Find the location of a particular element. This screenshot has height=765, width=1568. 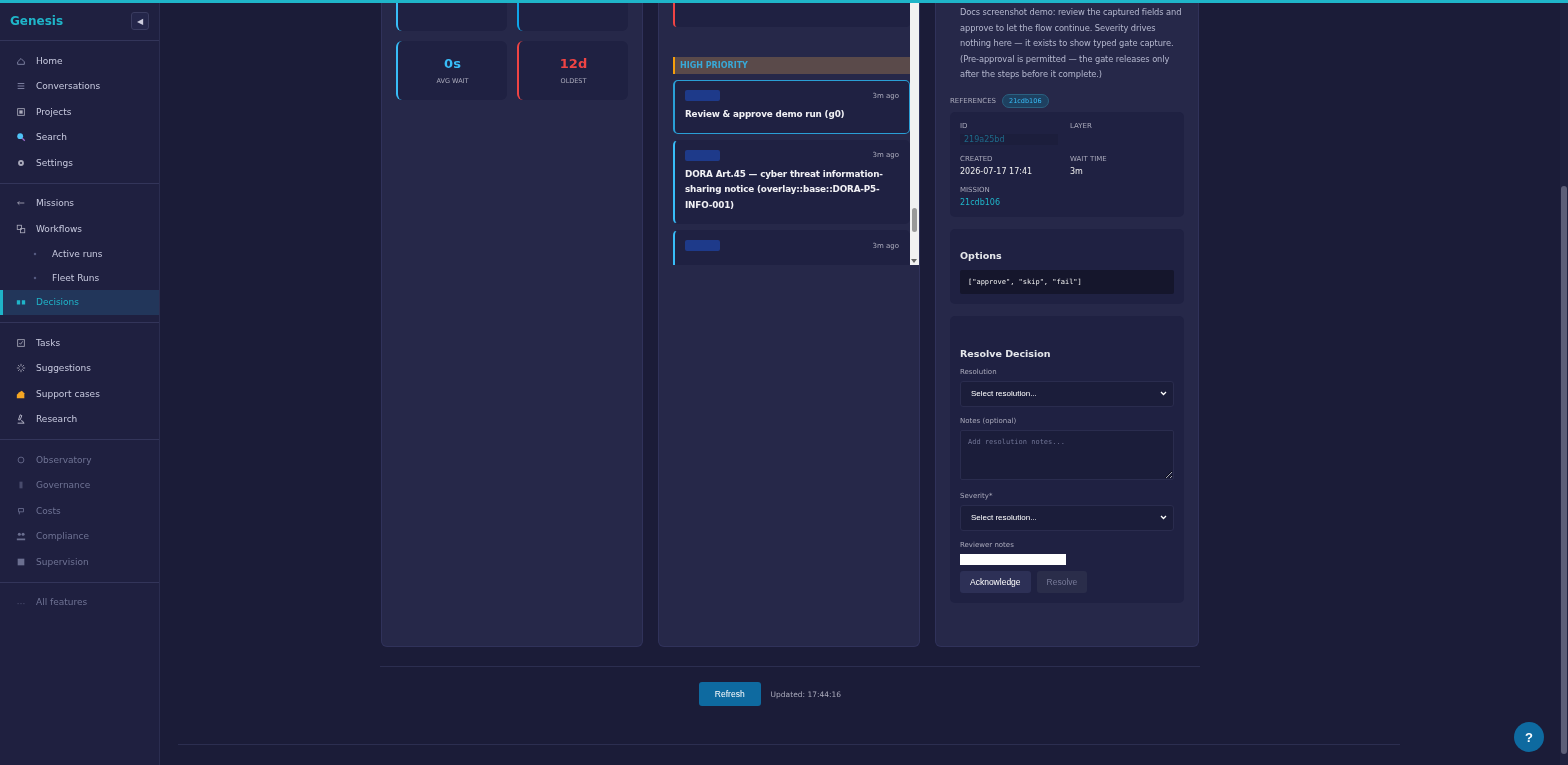

field-value: 2026-07-17 17:41 is located at coordinates (997, 171).